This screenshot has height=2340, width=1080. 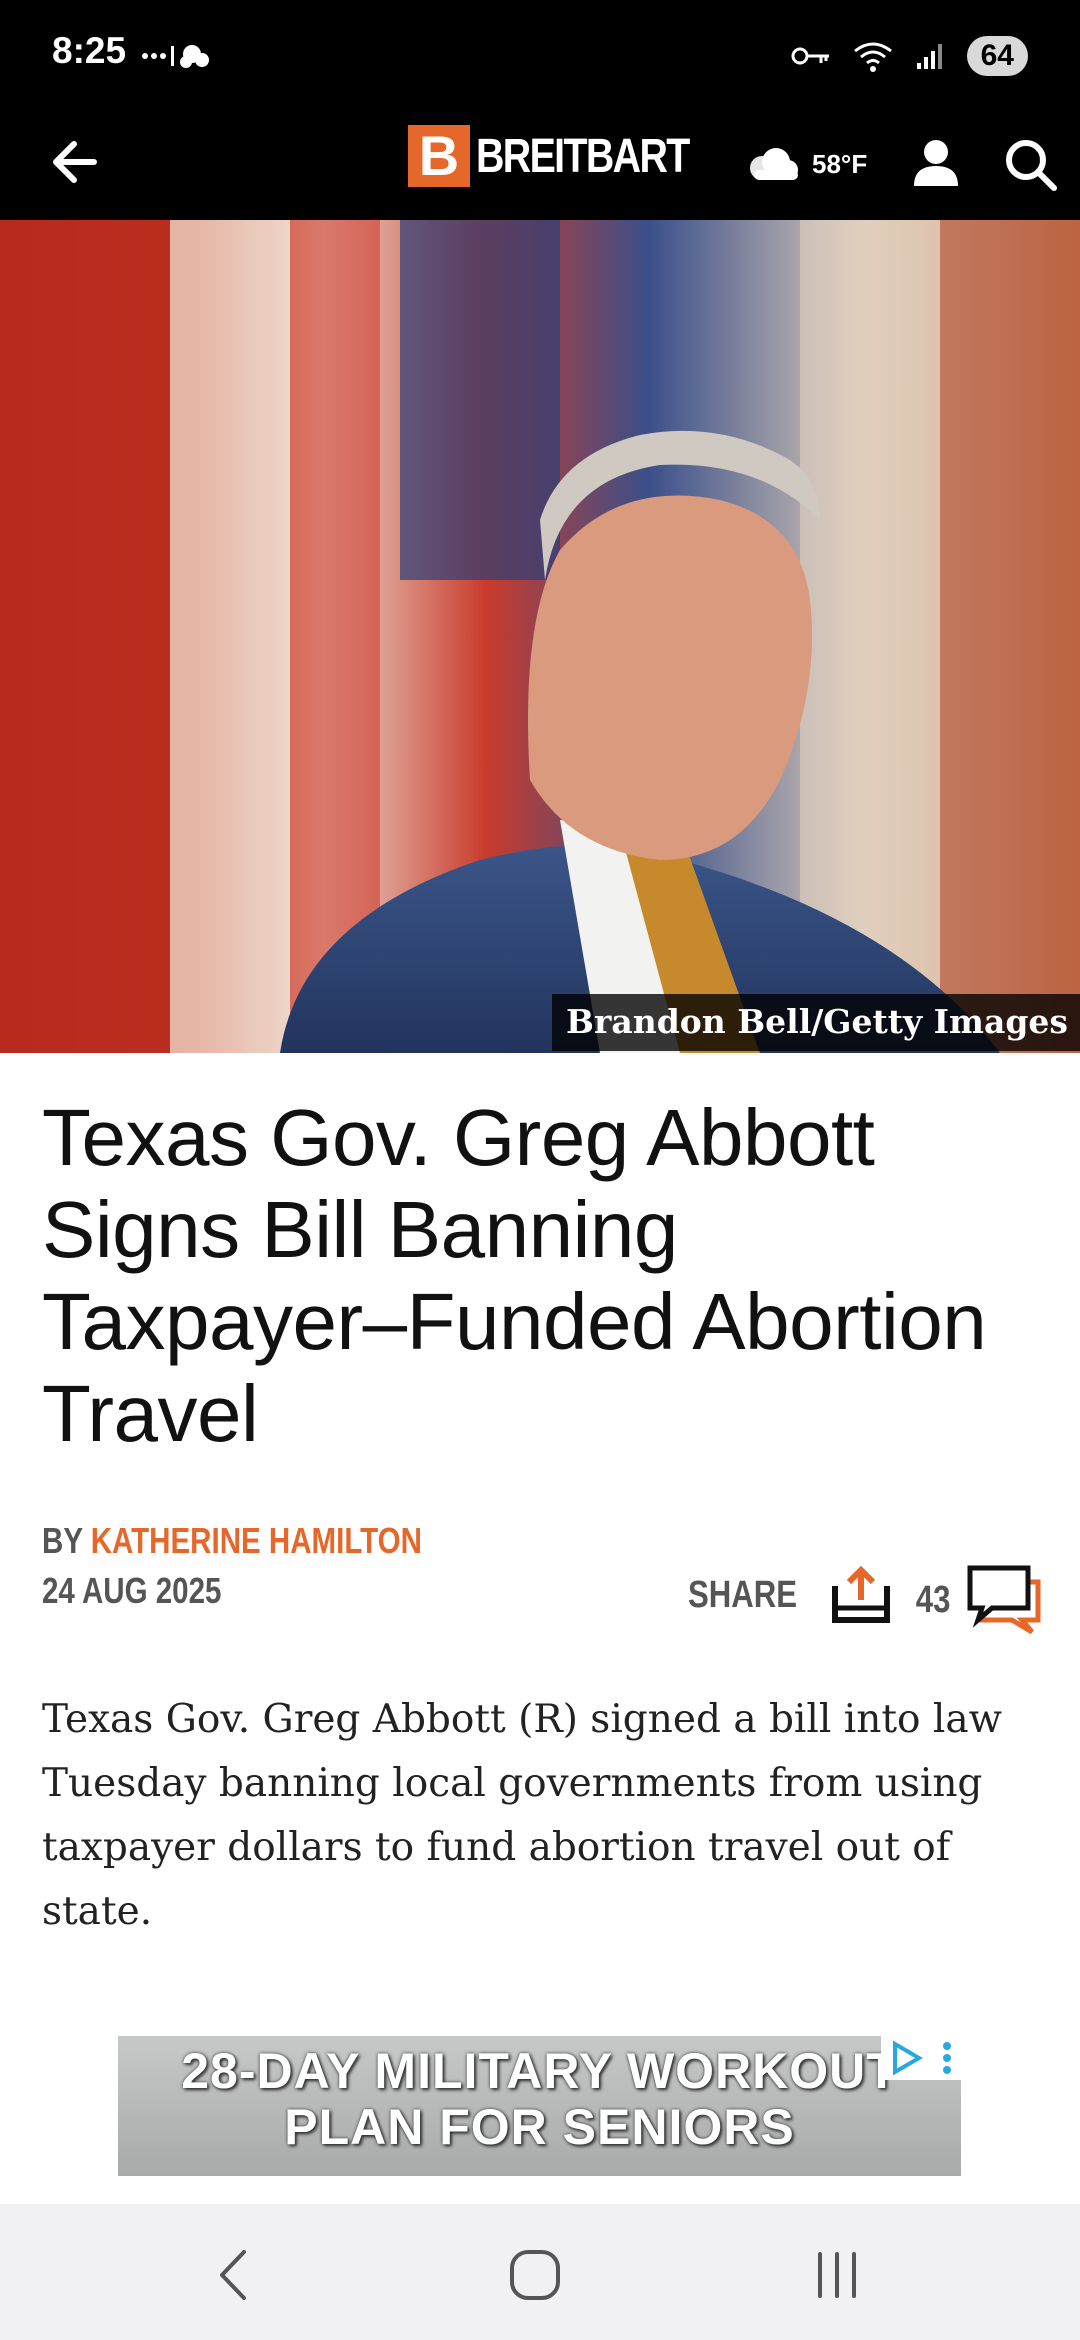 What do you see at coordinates (774, 164) in the screenshot?
I see `cloud-icon` at bounding box center [774, 164].